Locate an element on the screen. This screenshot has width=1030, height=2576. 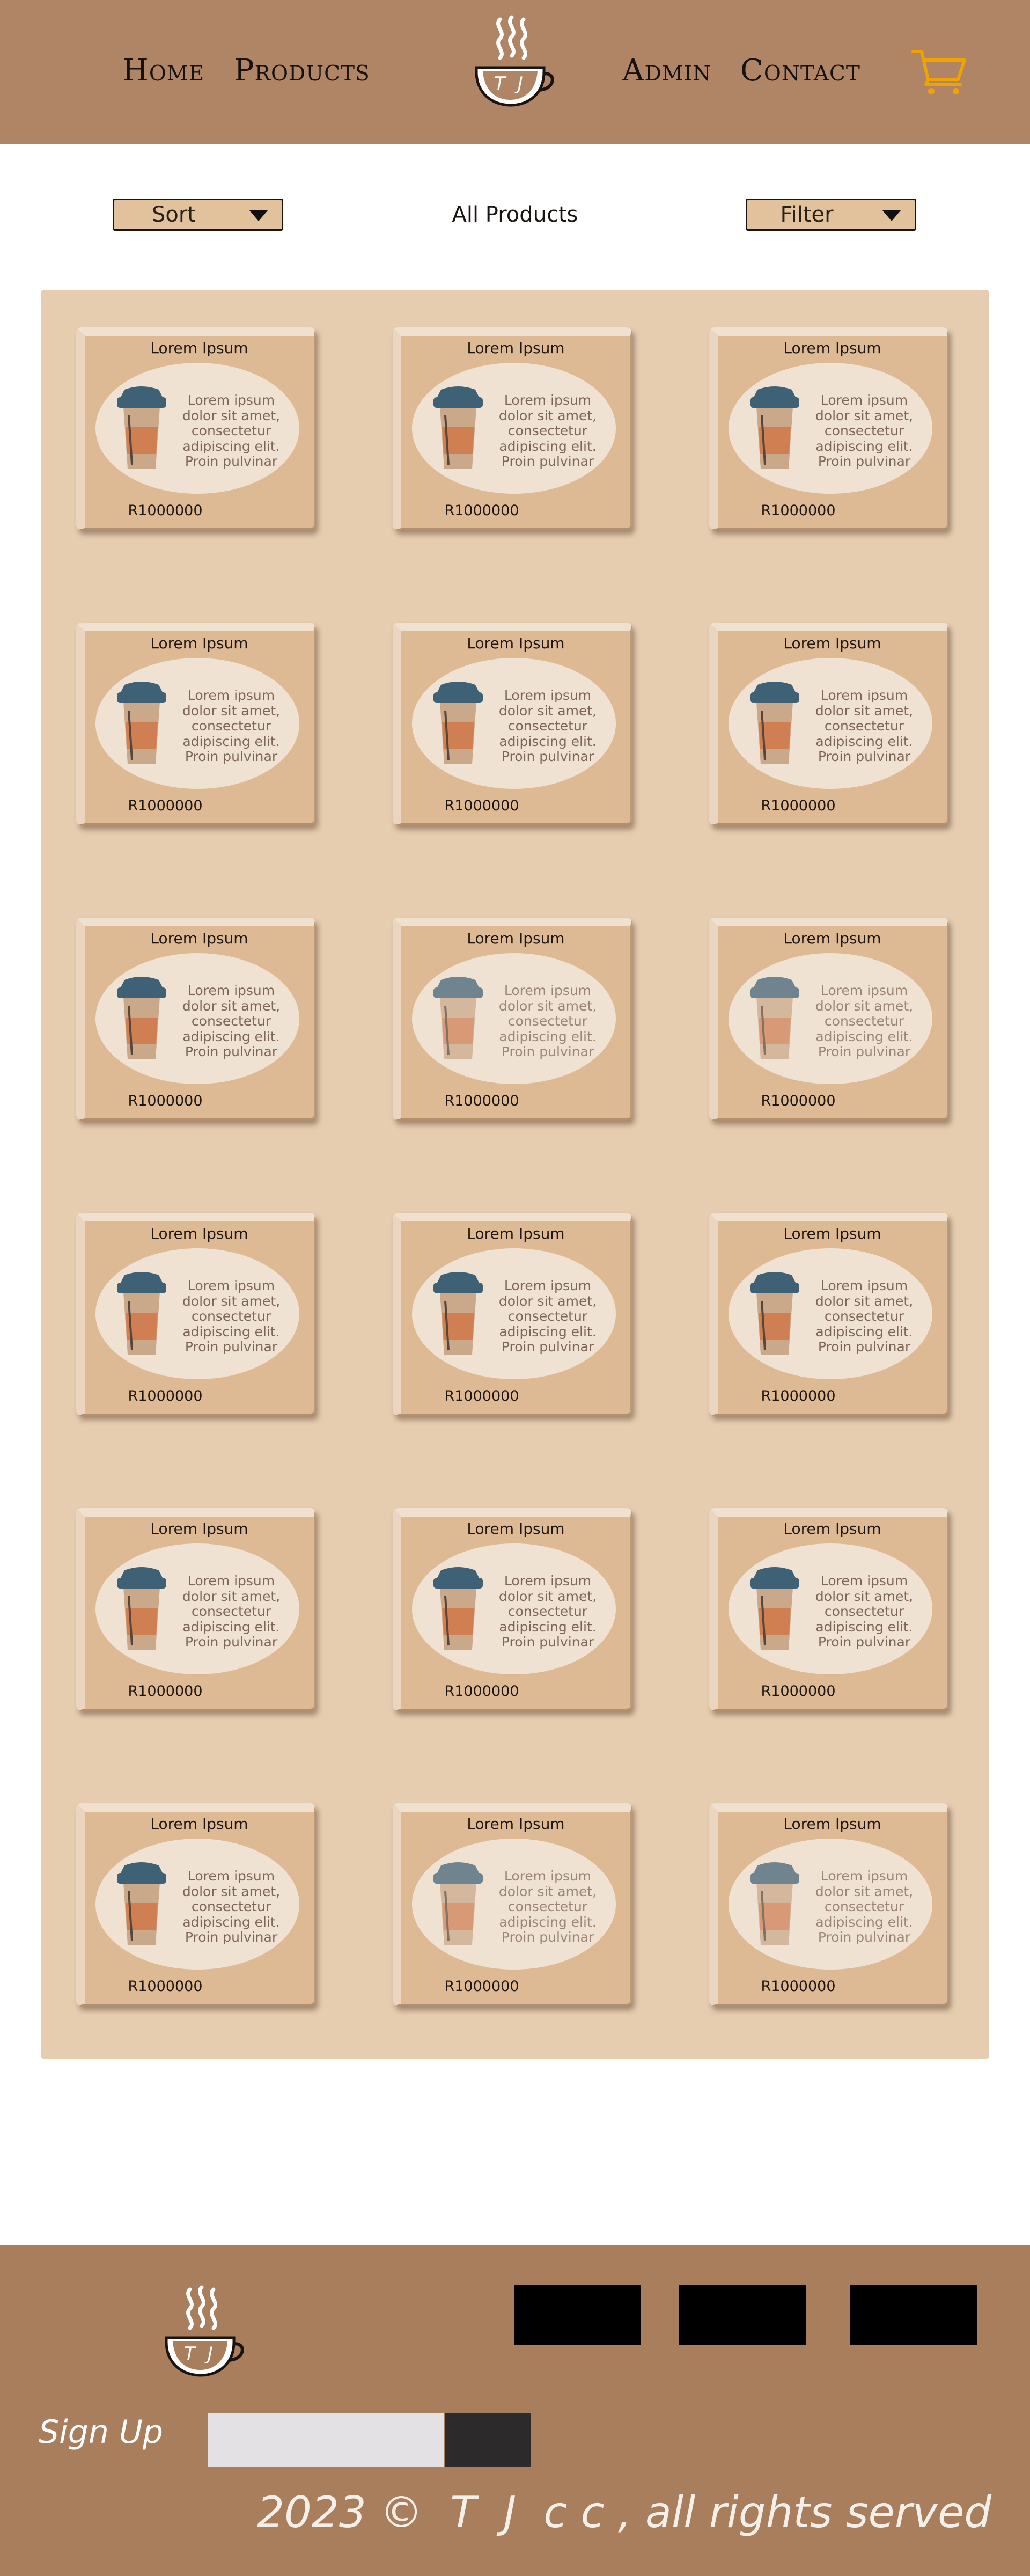
nav-products-link: Products is located at coordinates (302, 70).